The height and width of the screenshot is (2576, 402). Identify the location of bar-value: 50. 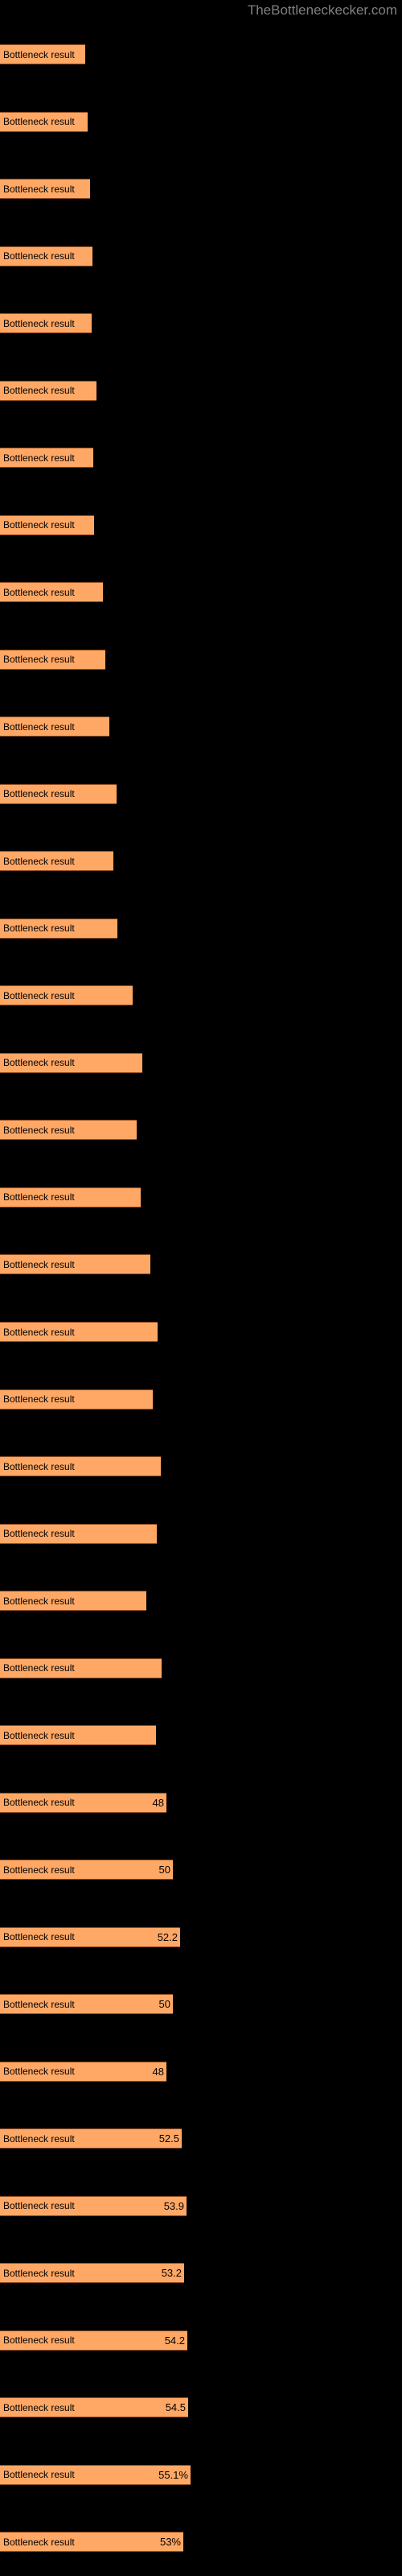
(164, 2004).